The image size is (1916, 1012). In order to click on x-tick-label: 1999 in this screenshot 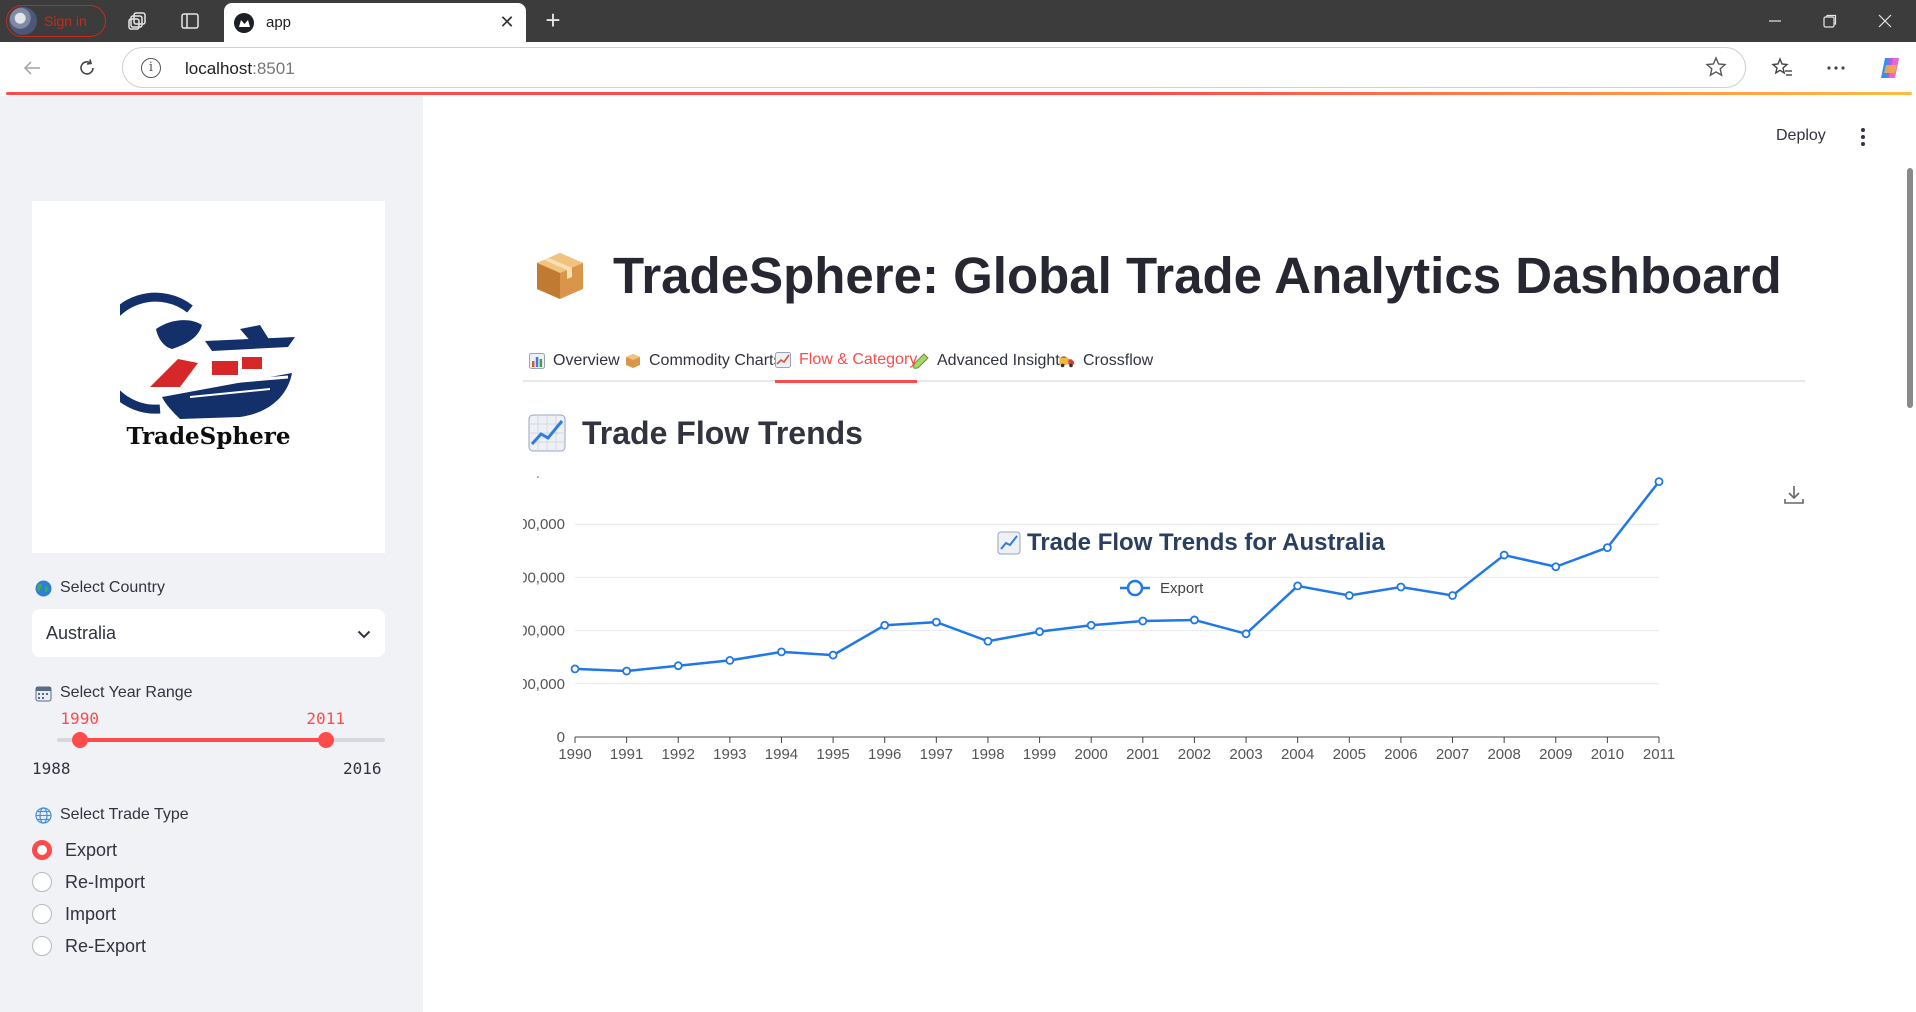, I will do `click(1039, 754)`.